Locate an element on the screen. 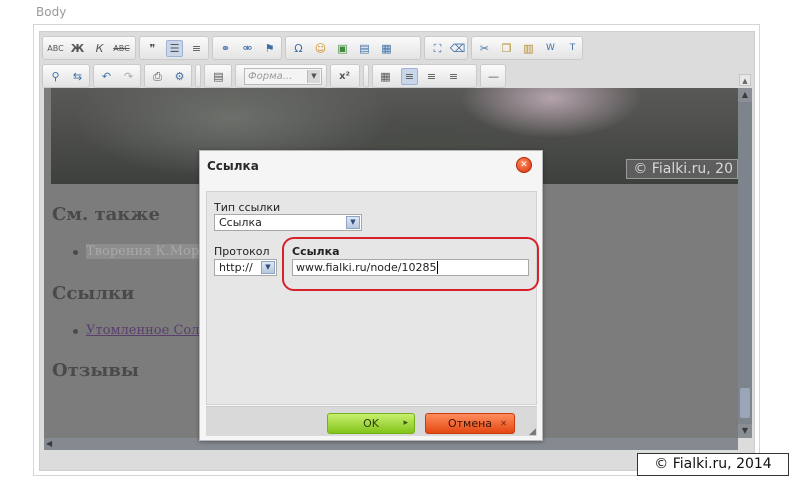  fullscreen-icon: ⛶ is located at coordinates (437, 48).